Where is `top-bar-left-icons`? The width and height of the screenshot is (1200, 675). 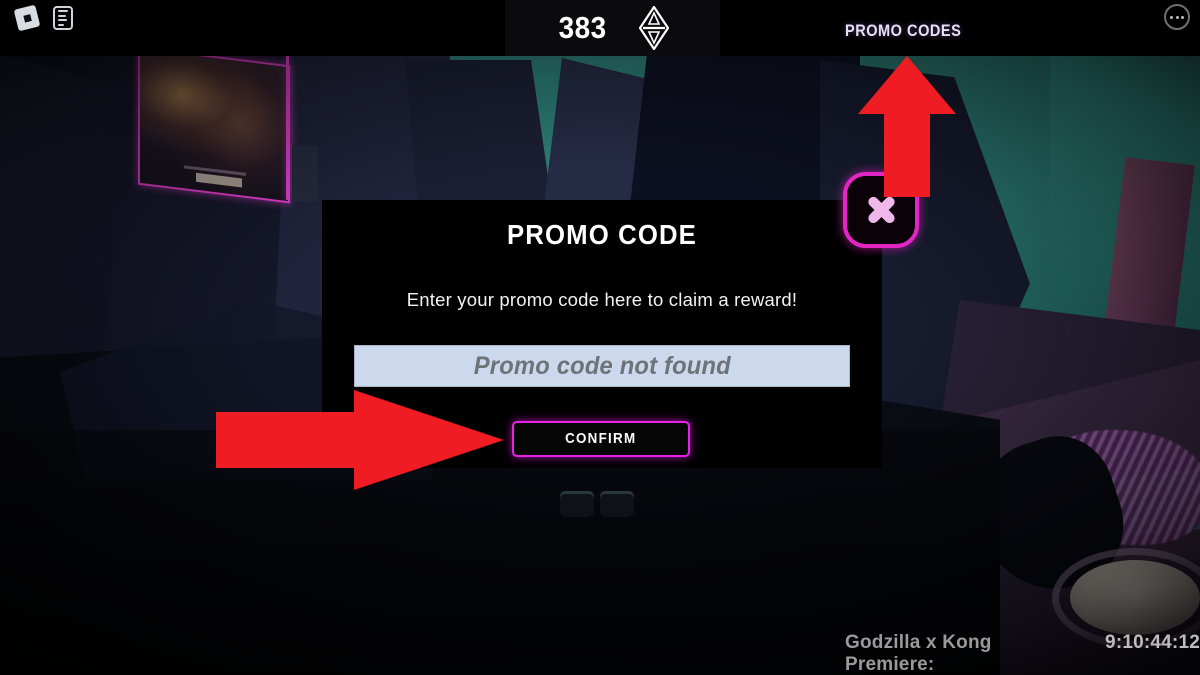
top-bar-left-icons is located at coordinates (44, 18).